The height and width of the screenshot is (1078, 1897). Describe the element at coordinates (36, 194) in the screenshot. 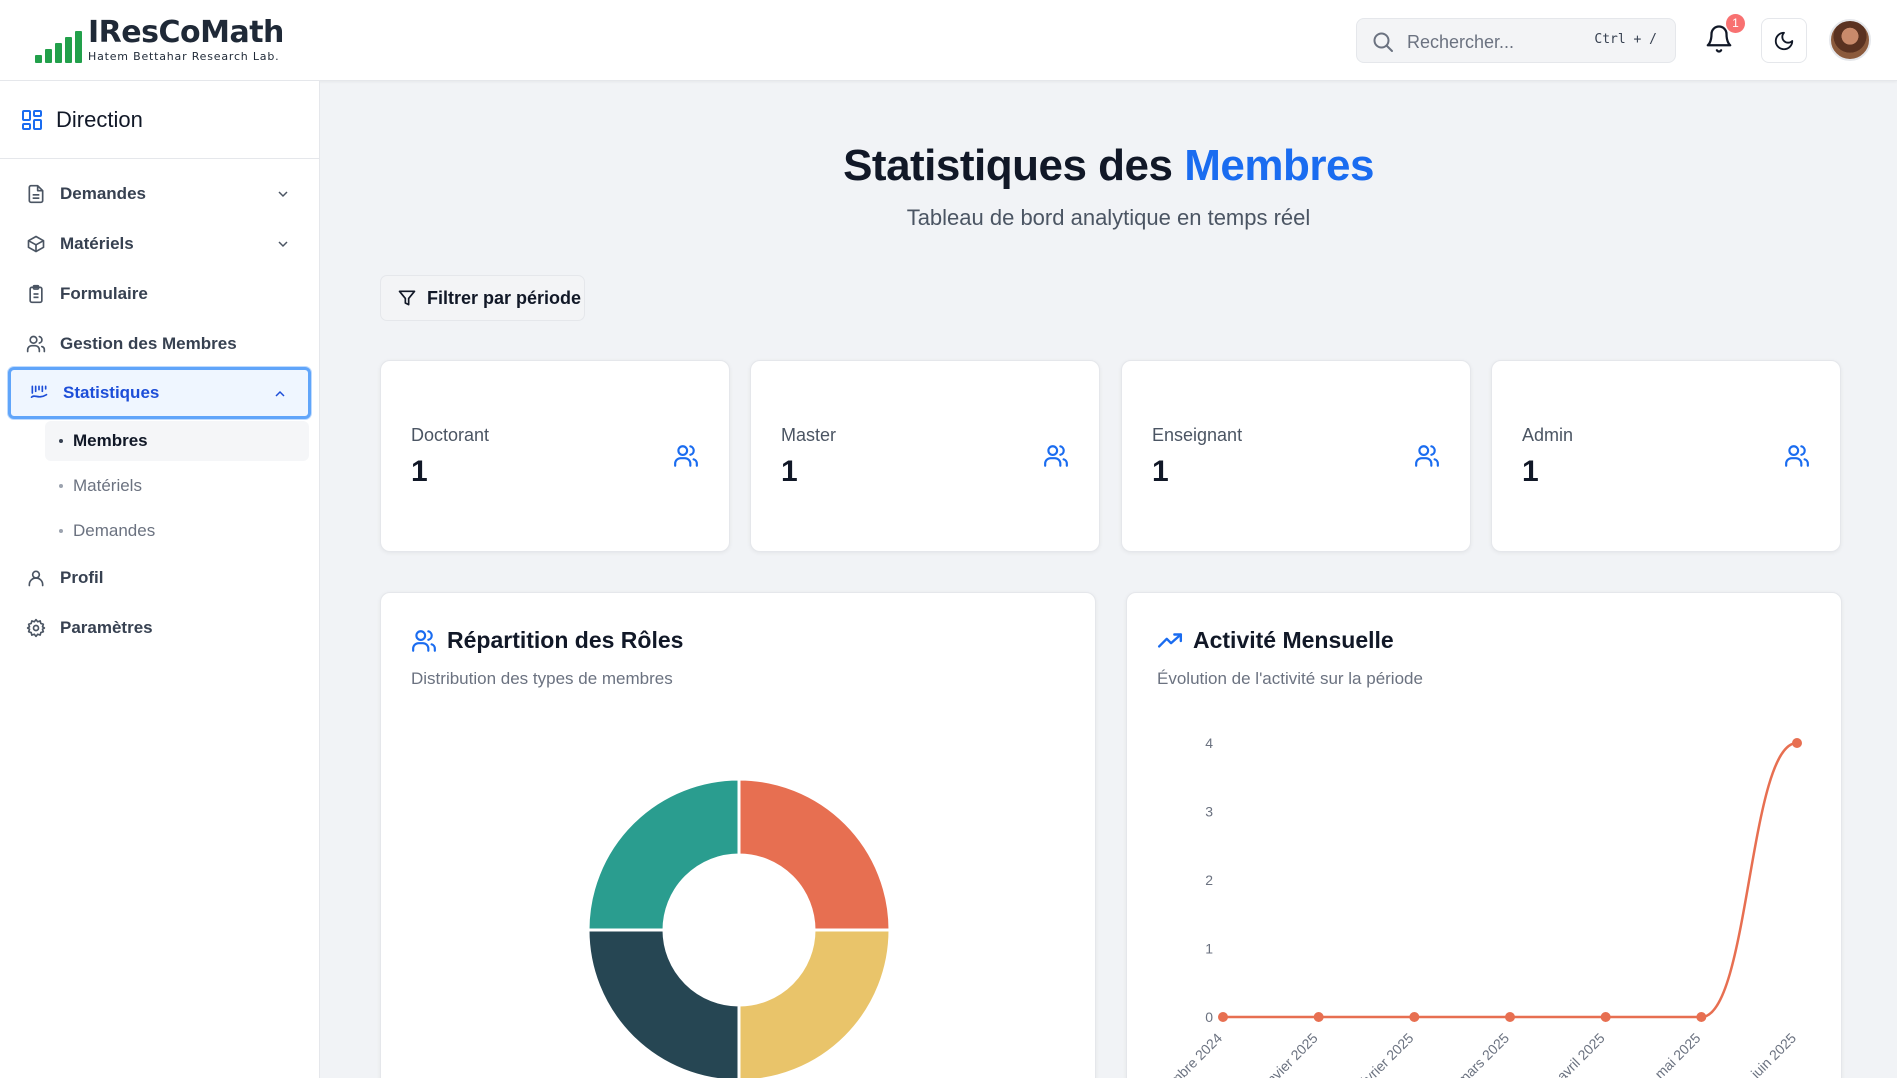

I see `file-text-icon` at that location.